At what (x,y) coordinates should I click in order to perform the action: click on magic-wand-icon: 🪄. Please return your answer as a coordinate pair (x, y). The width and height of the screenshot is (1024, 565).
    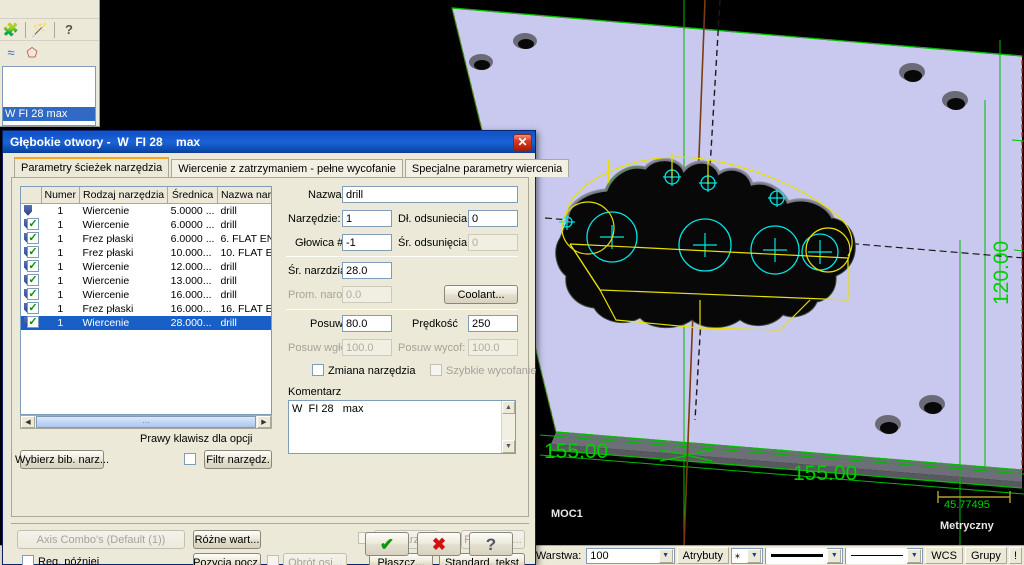
    Looking at the image, I should click on (40, 30).